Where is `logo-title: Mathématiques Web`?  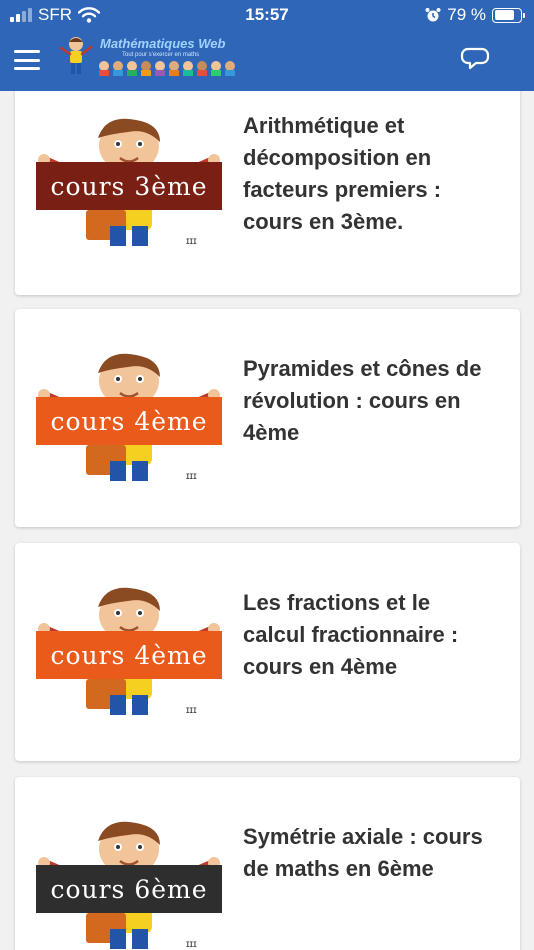 logo-title: Mathématiques Web is located at coordinates (163, 43).